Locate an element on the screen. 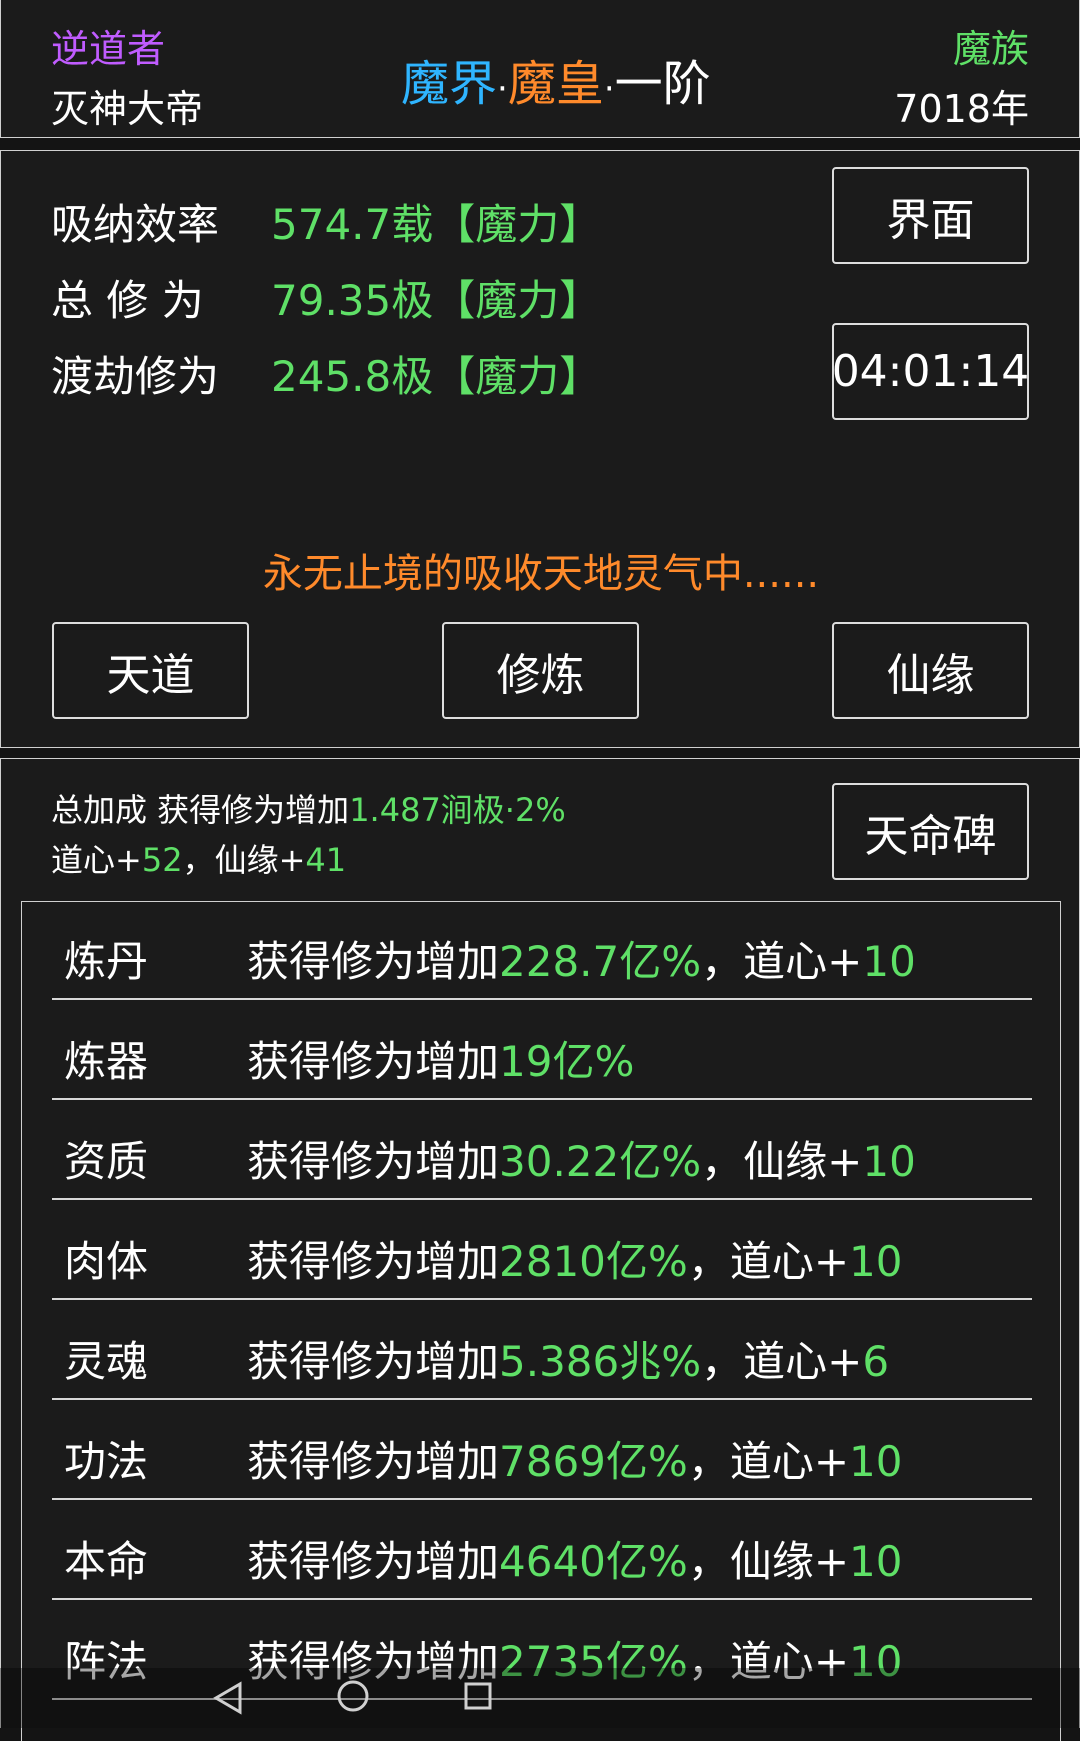  bonus-row-value: 7869亿% is located at coordinates (593, 1461).